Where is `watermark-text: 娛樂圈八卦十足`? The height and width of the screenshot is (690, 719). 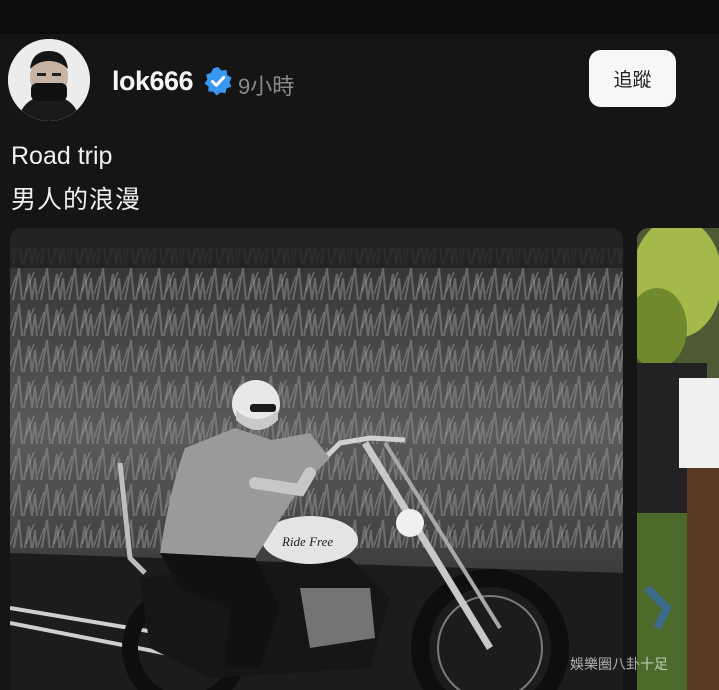
watermark-text: 娛樂圈八卦十足 is located at coordinates (619, 664).